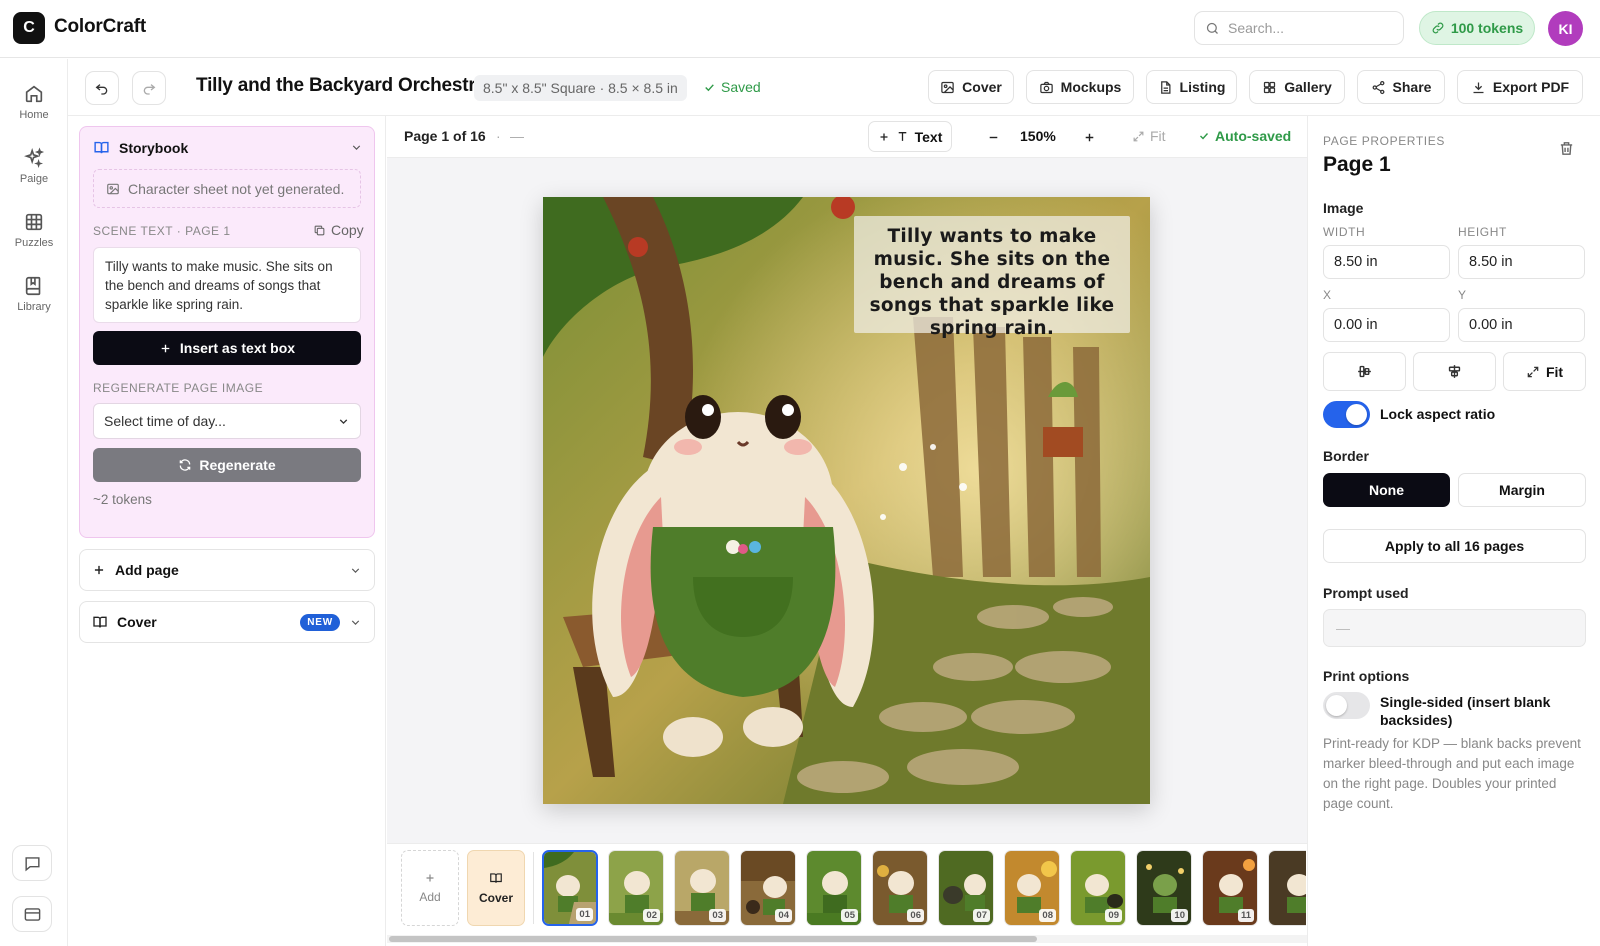  I want to click on page-thumb: 09, so click(1098, 888).